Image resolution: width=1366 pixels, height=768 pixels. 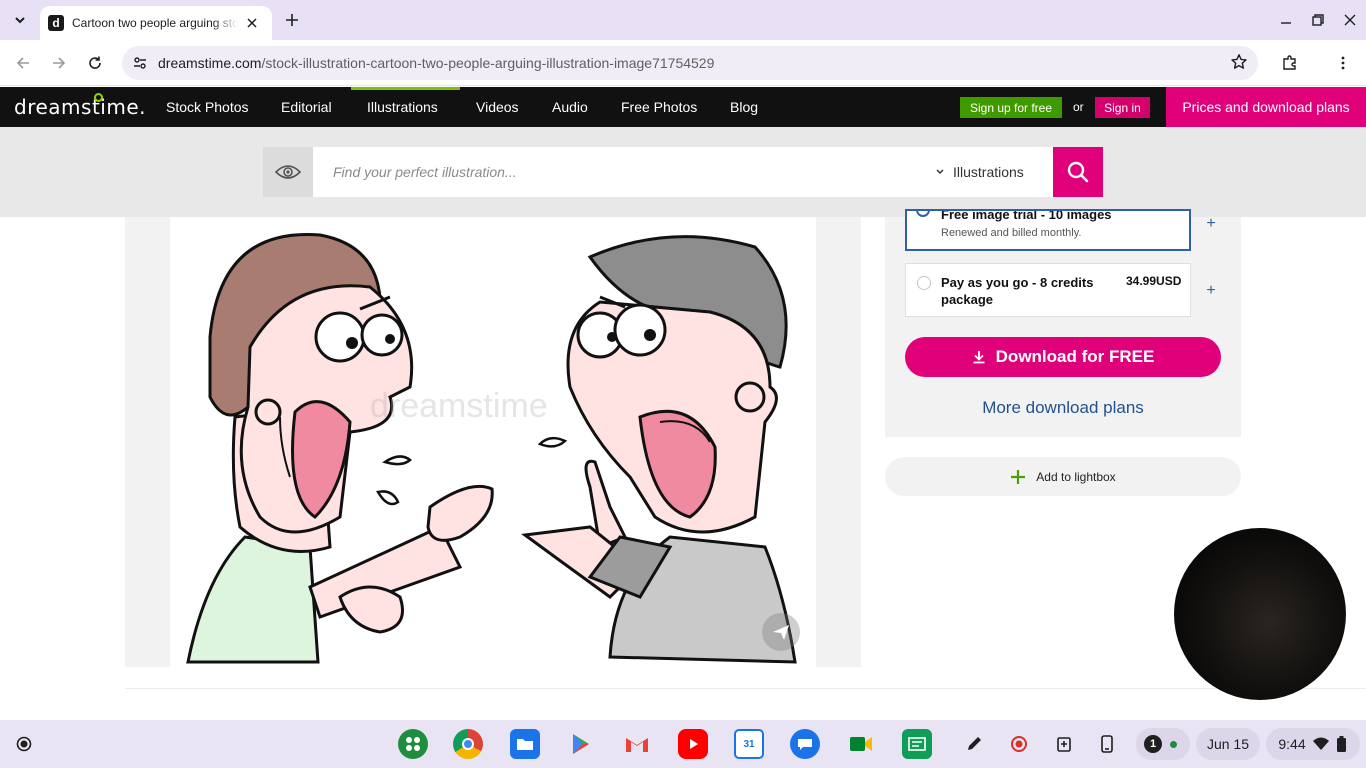 What do you see at coordinates (805, 744) in the screenshot?
I see `messages-app-icon` at bounding box center [805, 744].